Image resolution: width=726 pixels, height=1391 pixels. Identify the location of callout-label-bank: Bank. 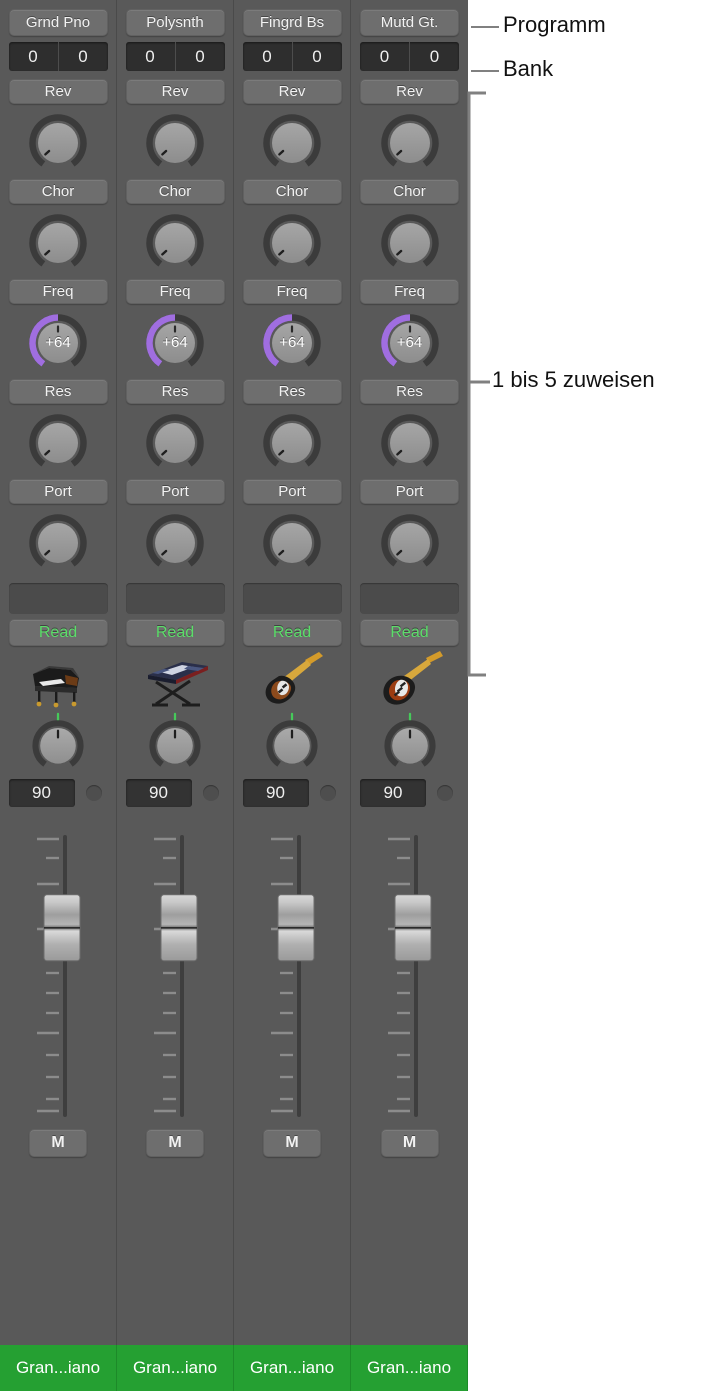
(528, 68).